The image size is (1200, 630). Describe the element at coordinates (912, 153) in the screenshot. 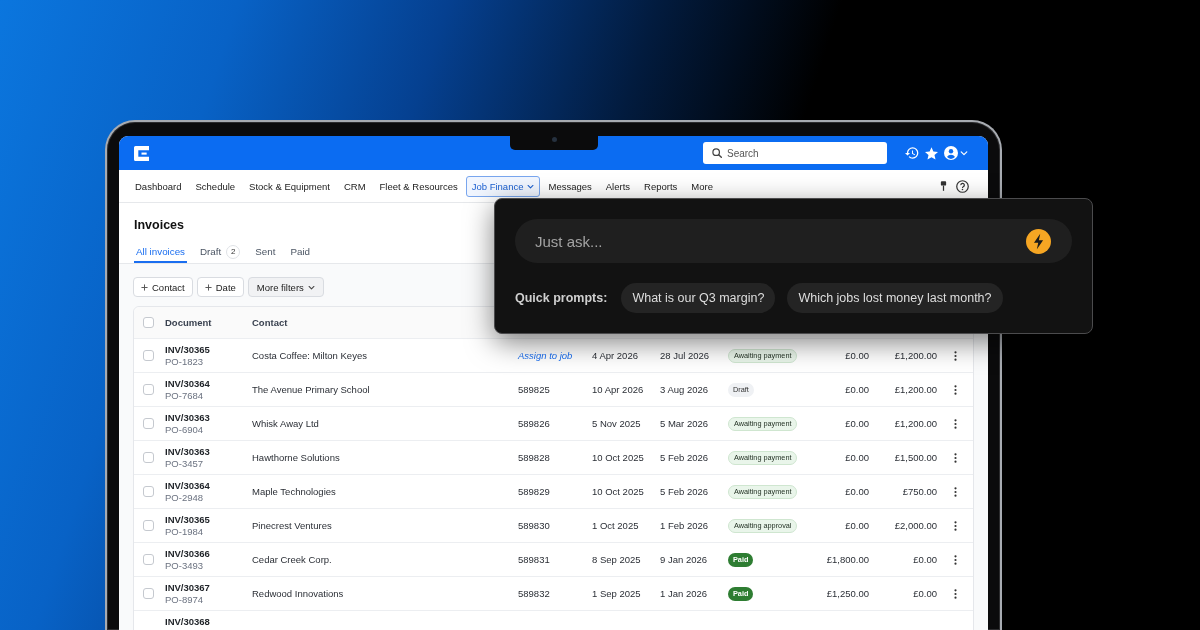

I see `history-icon` at that location.